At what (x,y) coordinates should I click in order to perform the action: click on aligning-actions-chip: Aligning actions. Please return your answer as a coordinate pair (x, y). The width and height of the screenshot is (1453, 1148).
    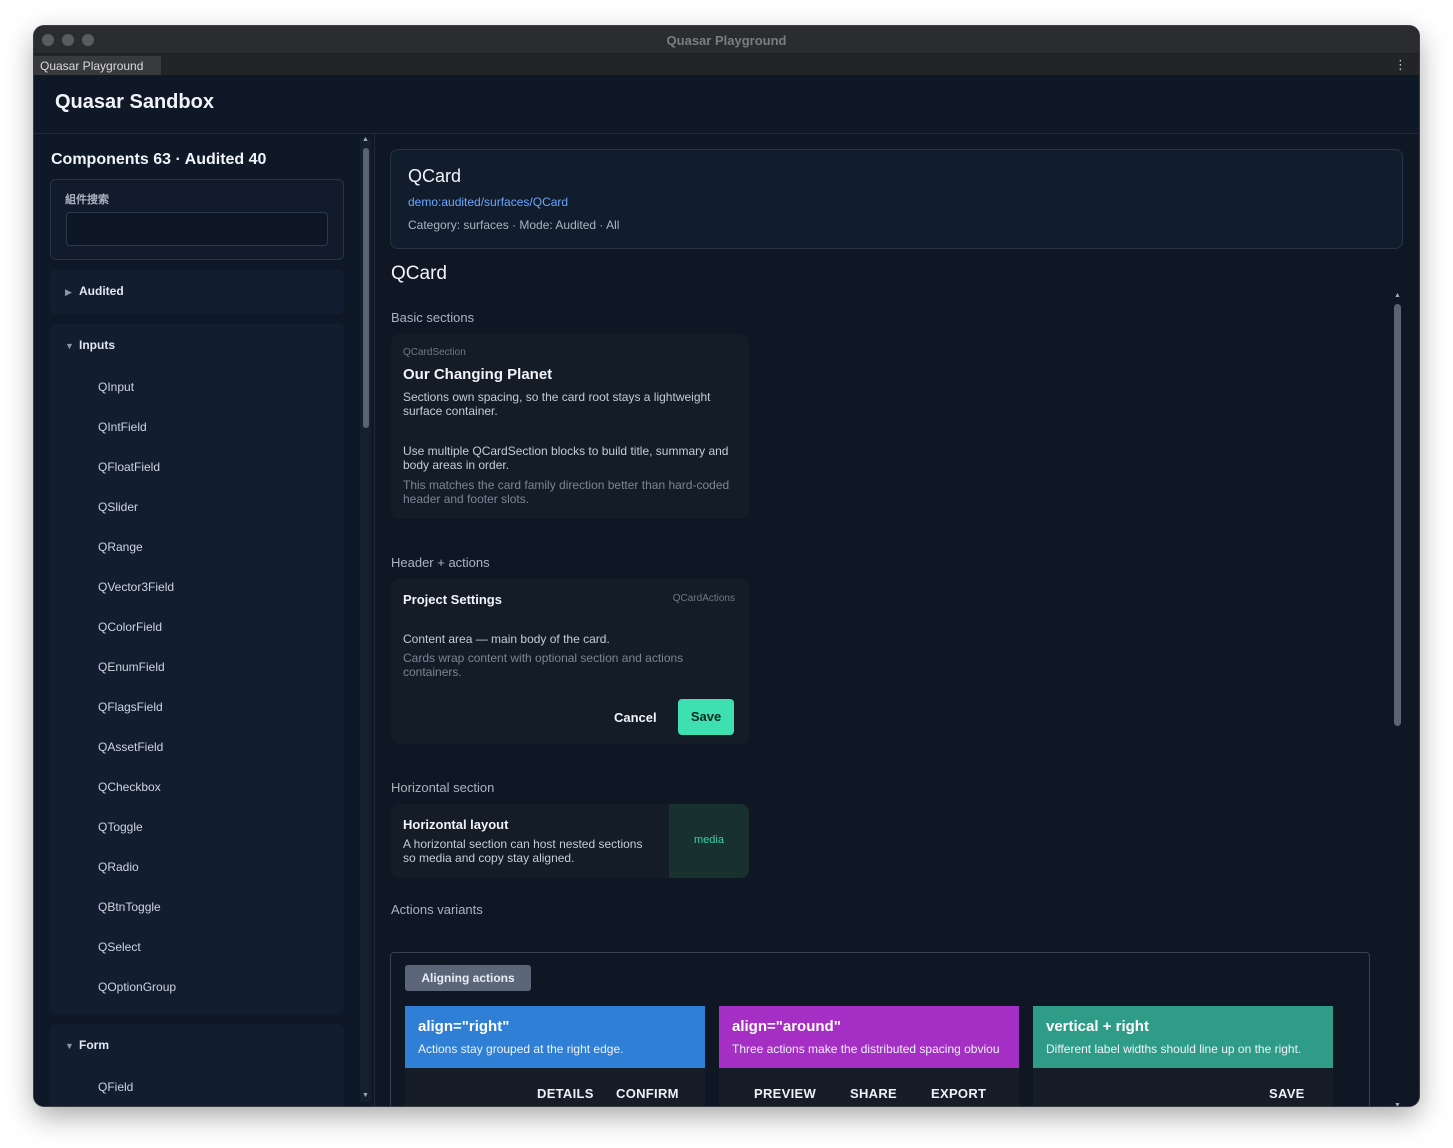
    Looking at the image, I should click on (468, 978).